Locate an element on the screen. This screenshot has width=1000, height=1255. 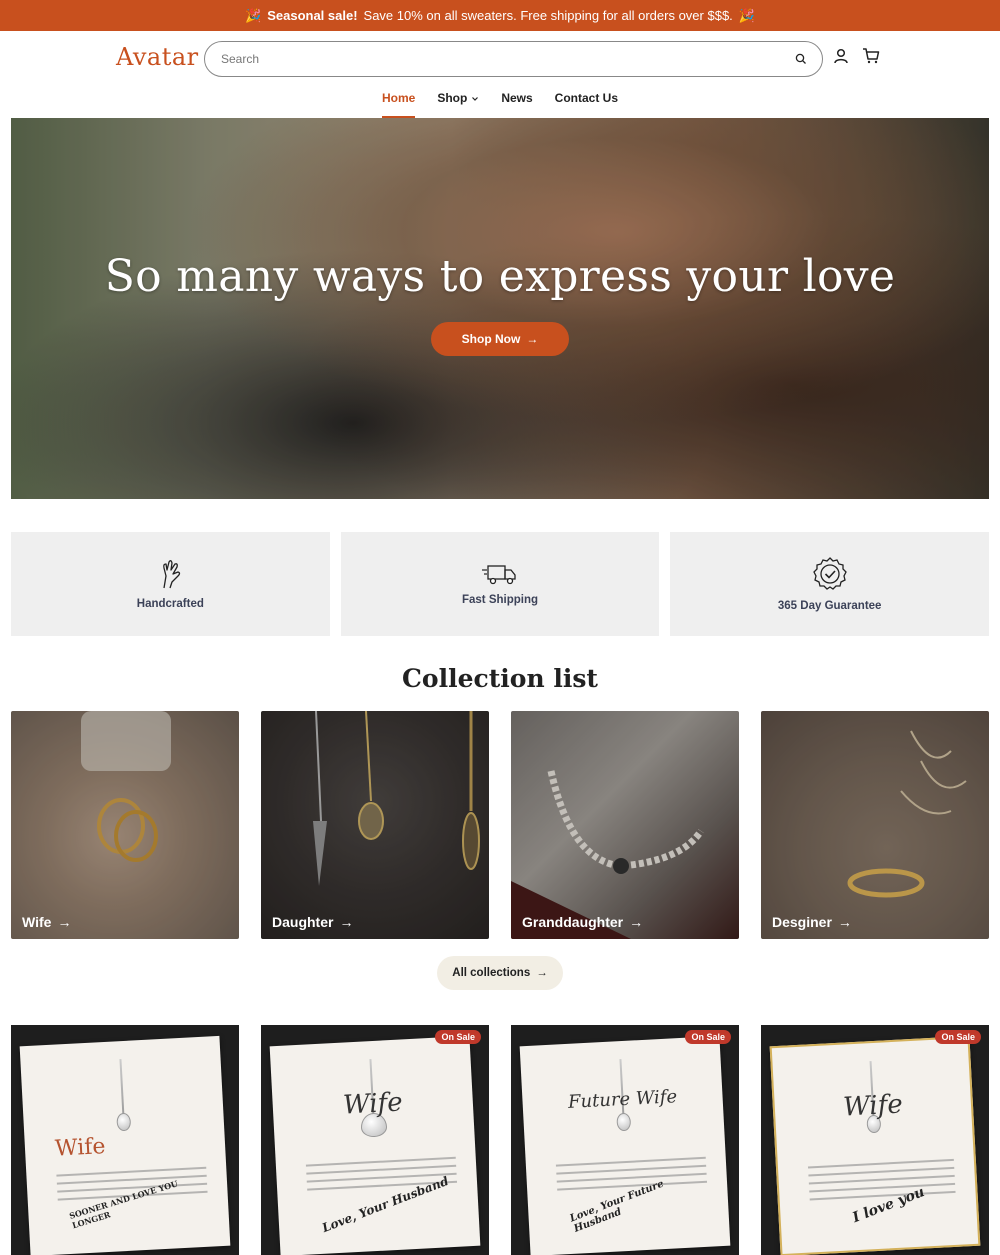
product-card: Wife Love, Your Husband On Sale is located at coordinates (375, 1140).